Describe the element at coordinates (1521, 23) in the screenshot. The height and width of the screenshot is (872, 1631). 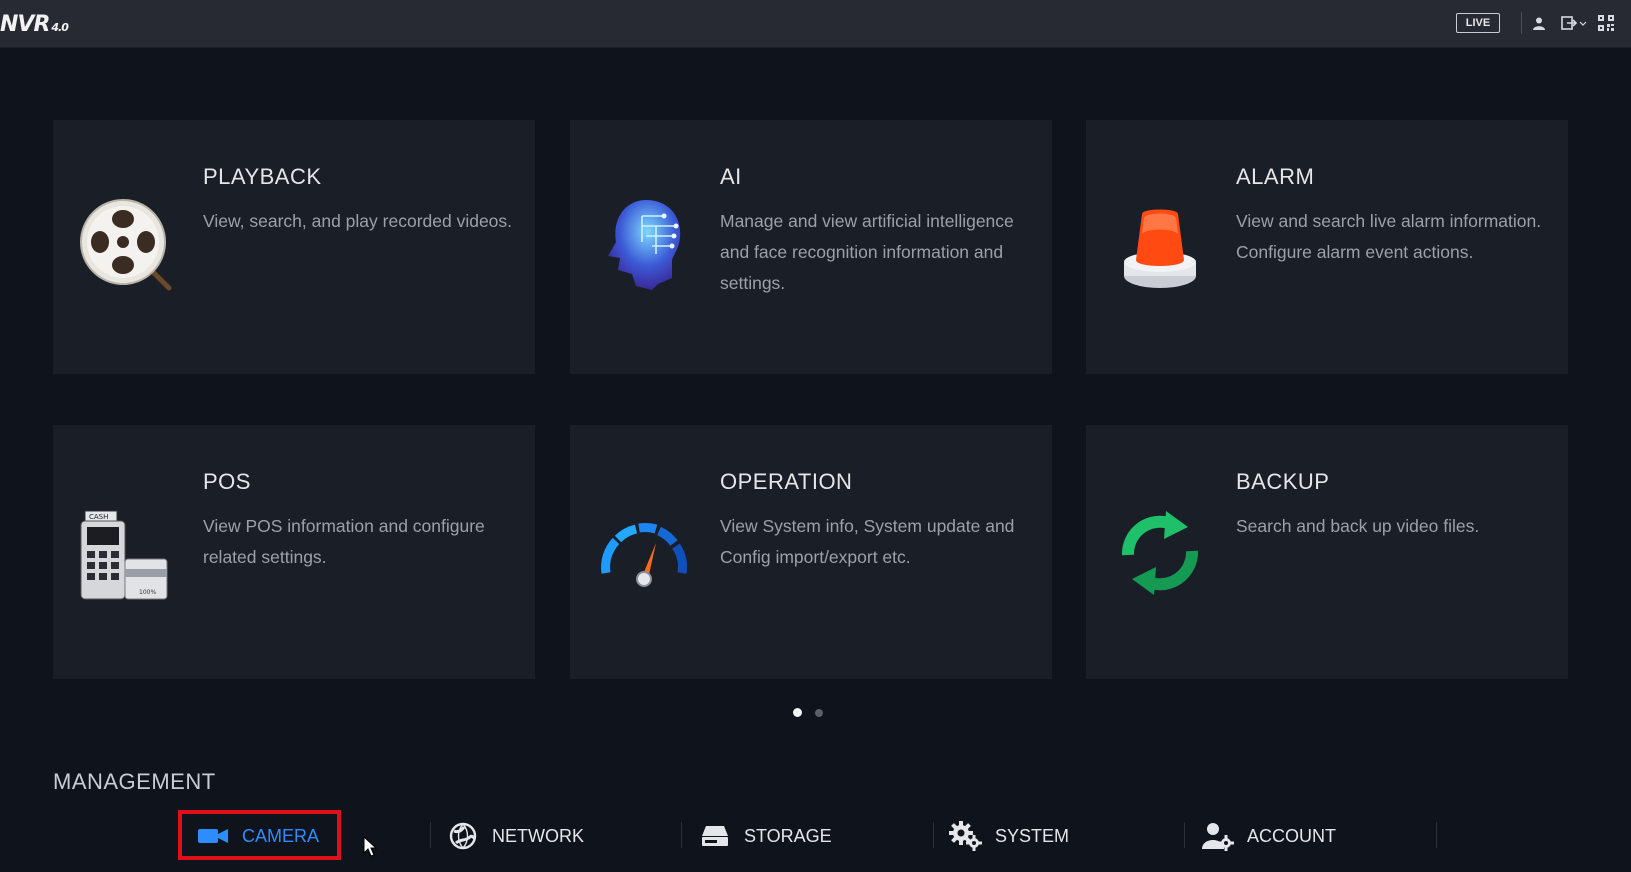
I see `toolbar-divider` at that location.